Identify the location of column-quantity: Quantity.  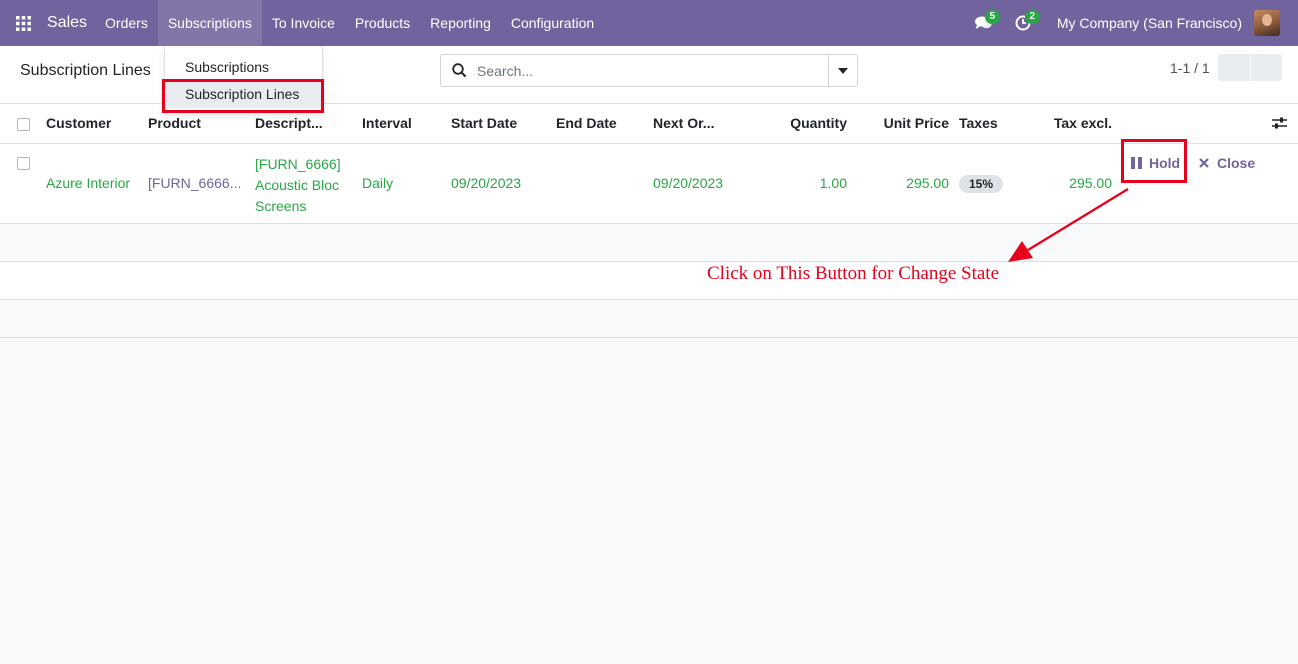
(807, 123).